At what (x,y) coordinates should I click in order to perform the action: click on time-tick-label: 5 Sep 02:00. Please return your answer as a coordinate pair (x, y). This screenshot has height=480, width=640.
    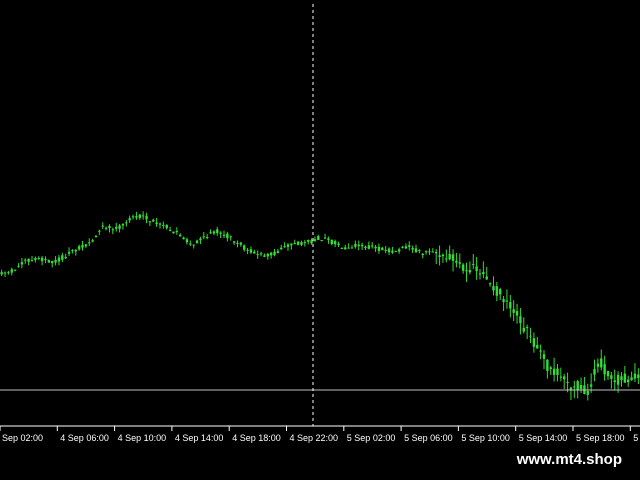
    Looking at the image, I should click on (371, 438).